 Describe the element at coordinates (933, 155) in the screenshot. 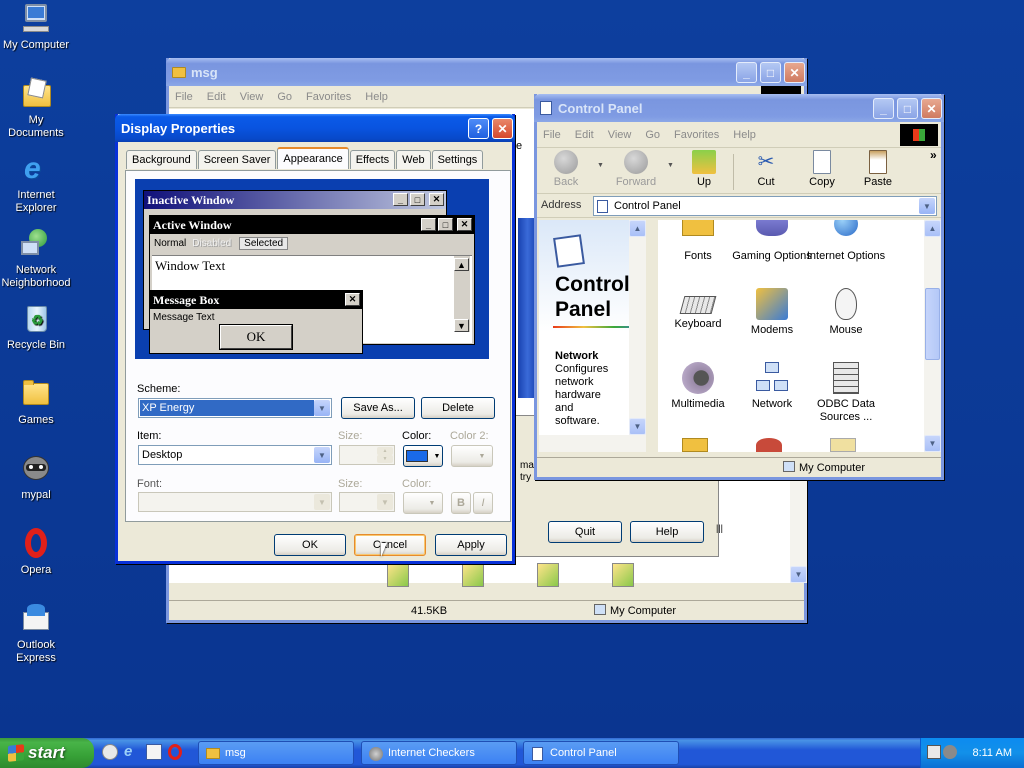

I see `toolbar-more-button: »` at that location.